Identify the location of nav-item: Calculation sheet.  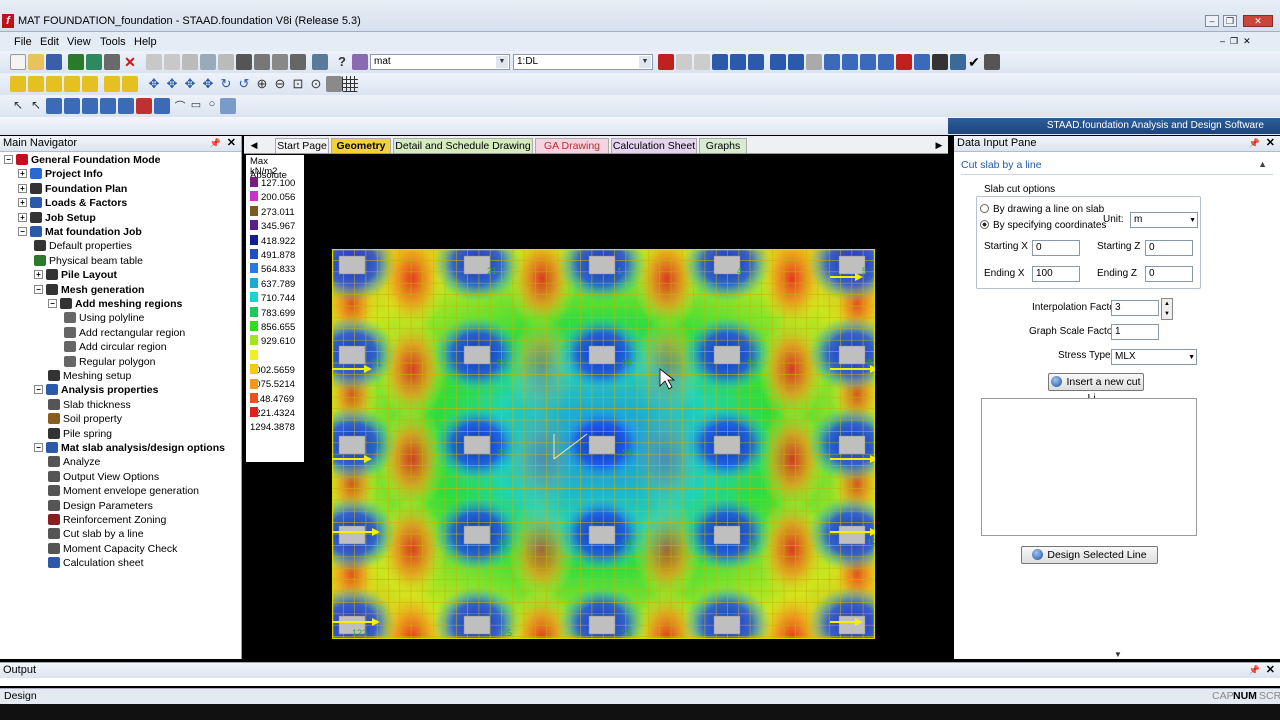
(96, 563).